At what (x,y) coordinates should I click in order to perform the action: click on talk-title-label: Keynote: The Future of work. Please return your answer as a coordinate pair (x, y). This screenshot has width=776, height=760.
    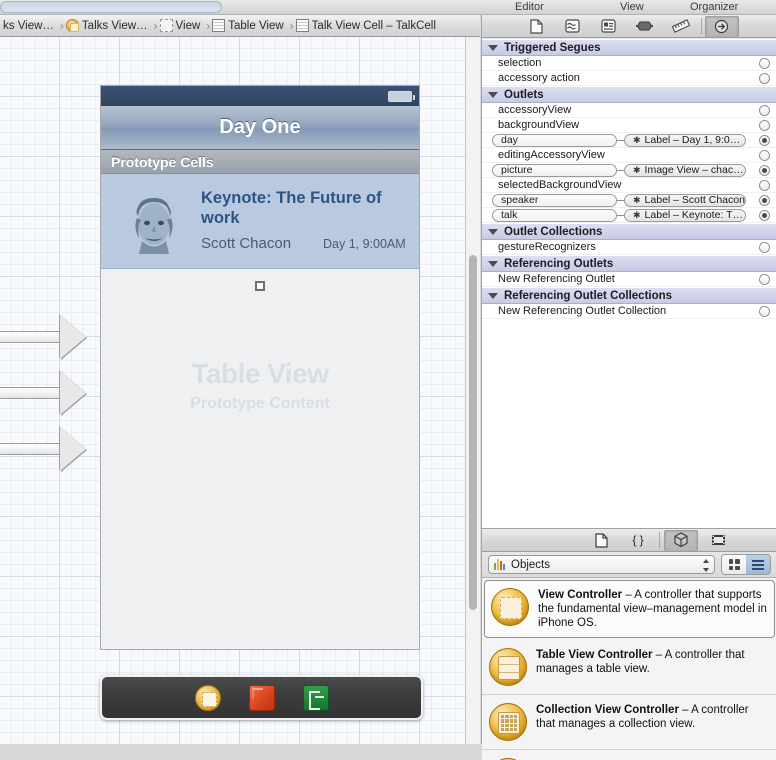
    Looking at the image, I should click on (303, 208).